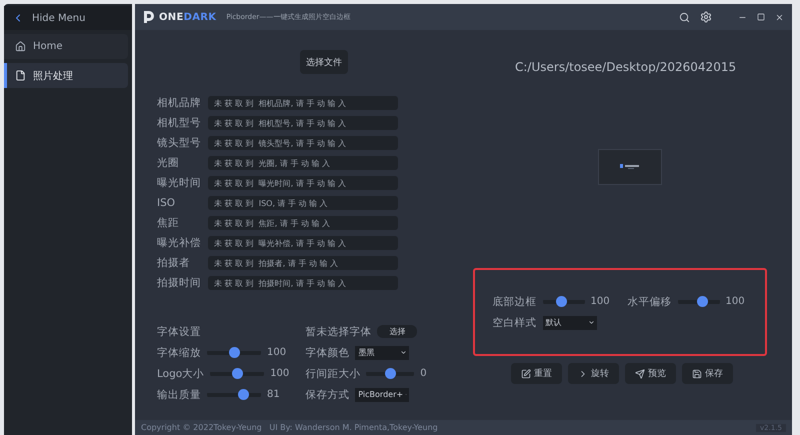  I want to click on hide-menu-button: Hide Menu, so click(68, 18).